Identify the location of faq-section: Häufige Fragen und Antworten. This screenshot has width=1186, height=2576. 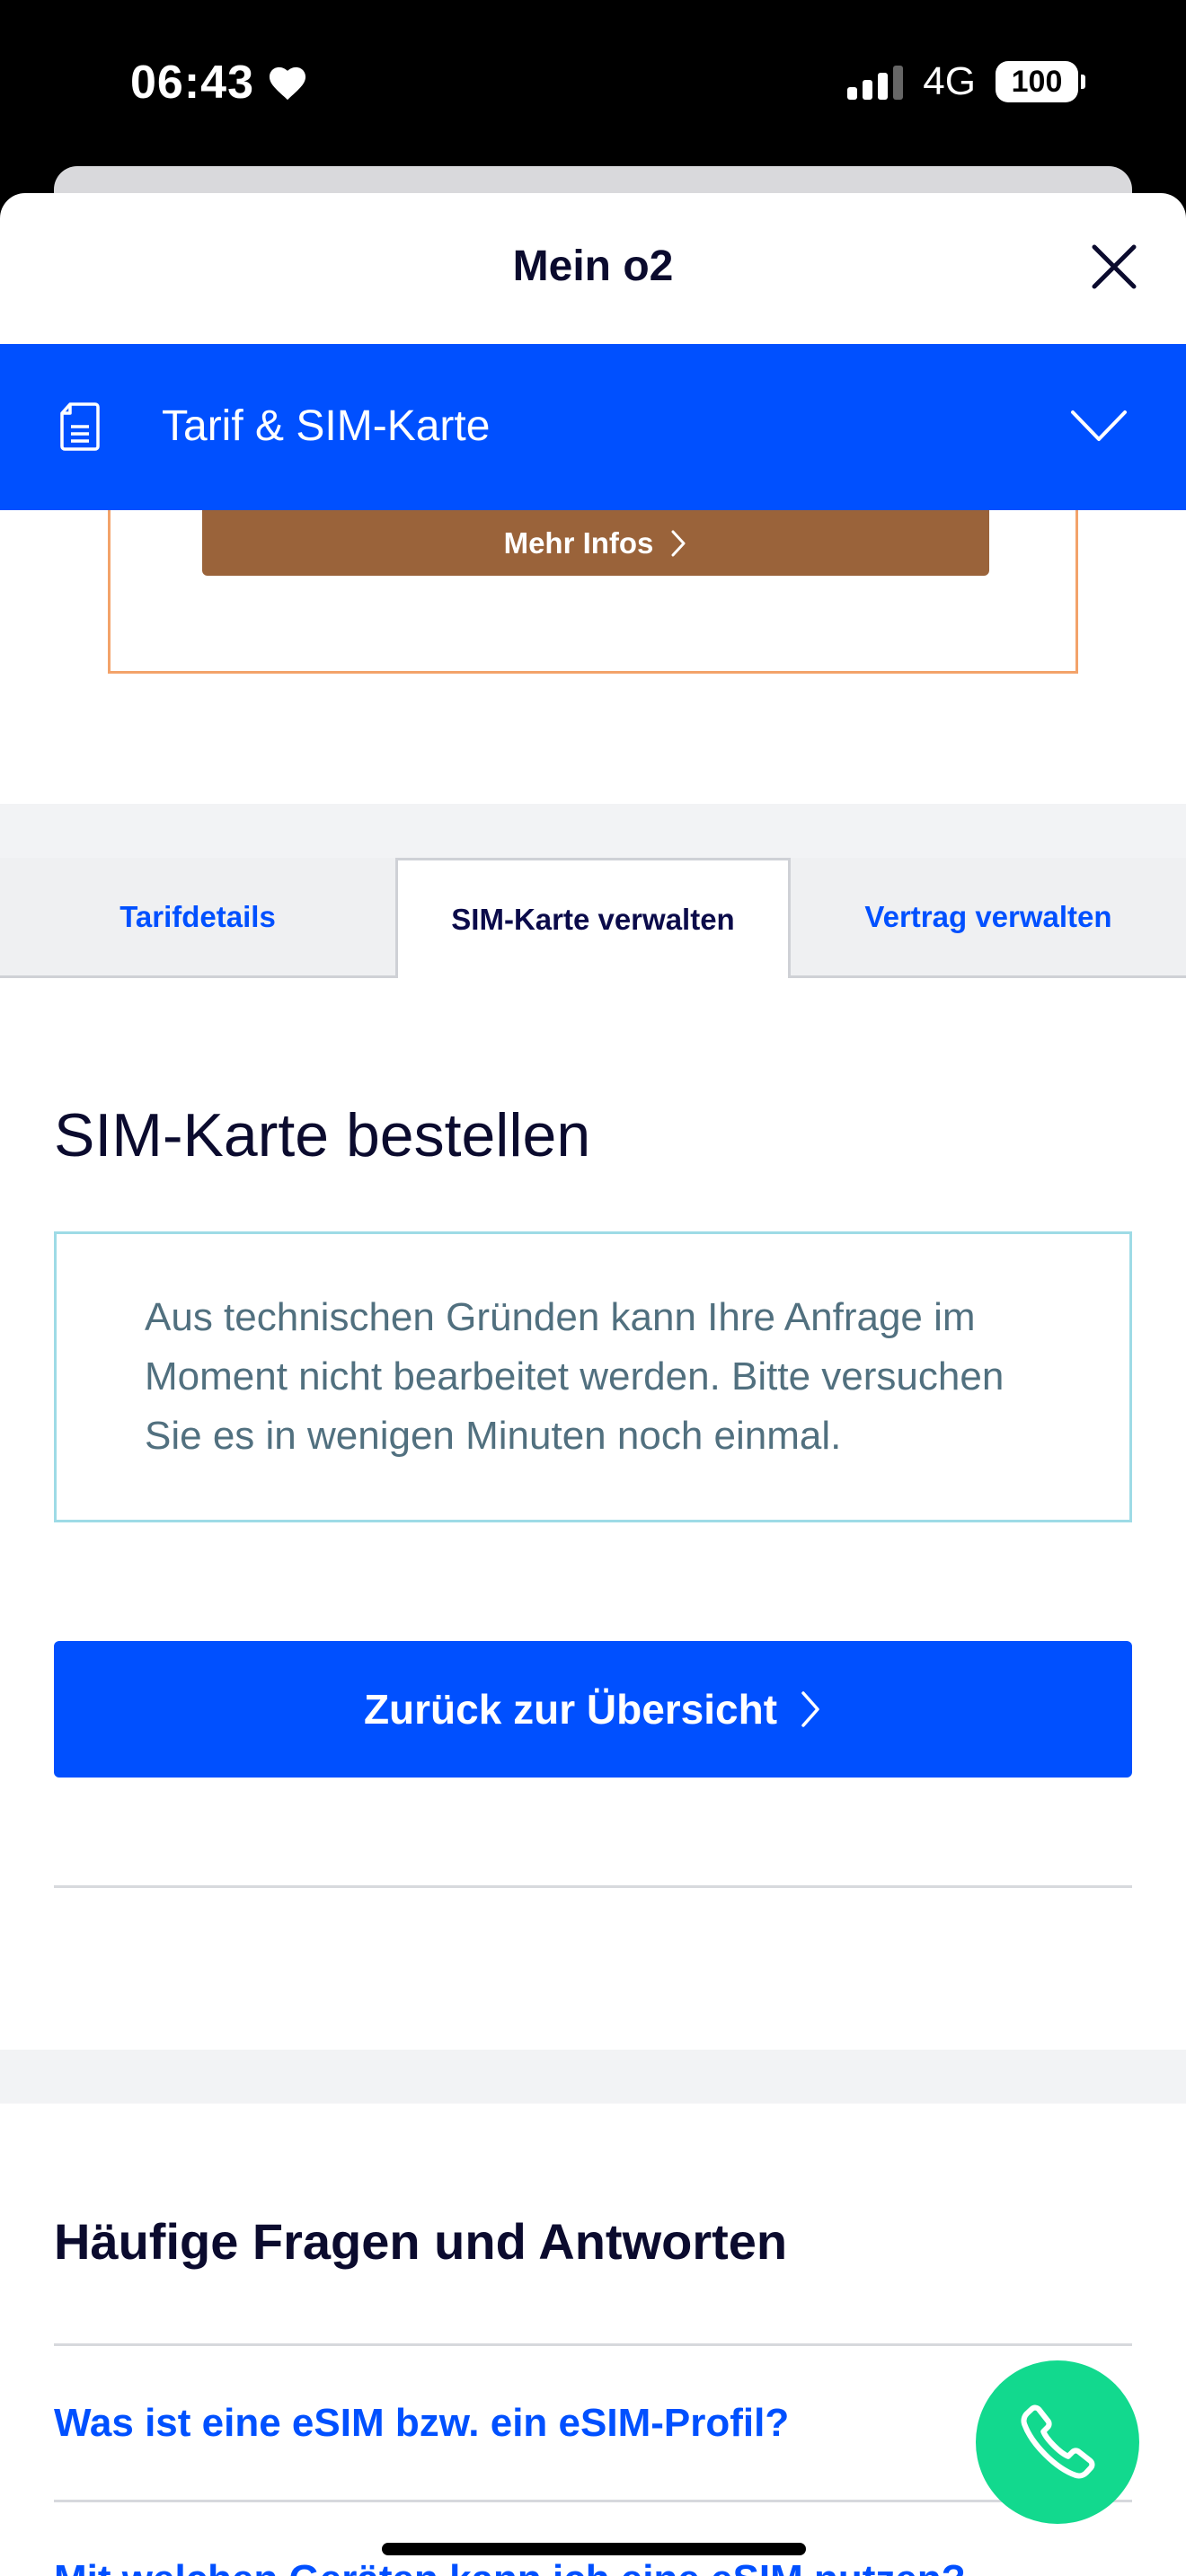
(593, 2241).